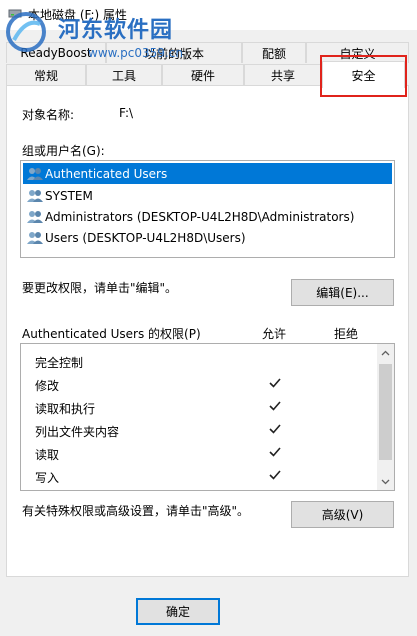  I want to click on edit-hint: 要更改权限，请单击"编辑"。, so click(100, 288).